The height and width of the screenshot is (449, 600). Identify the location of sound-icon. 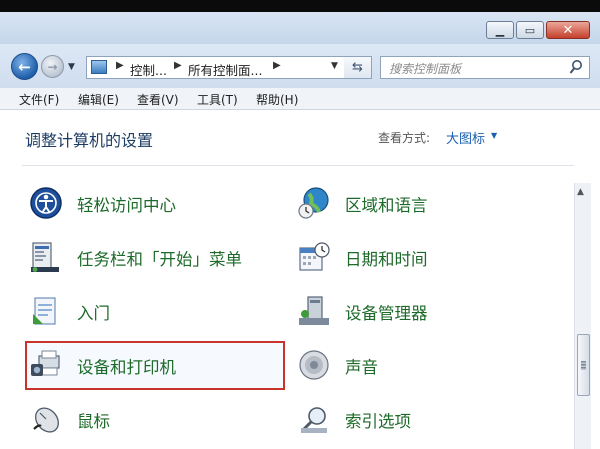
(314, 365).